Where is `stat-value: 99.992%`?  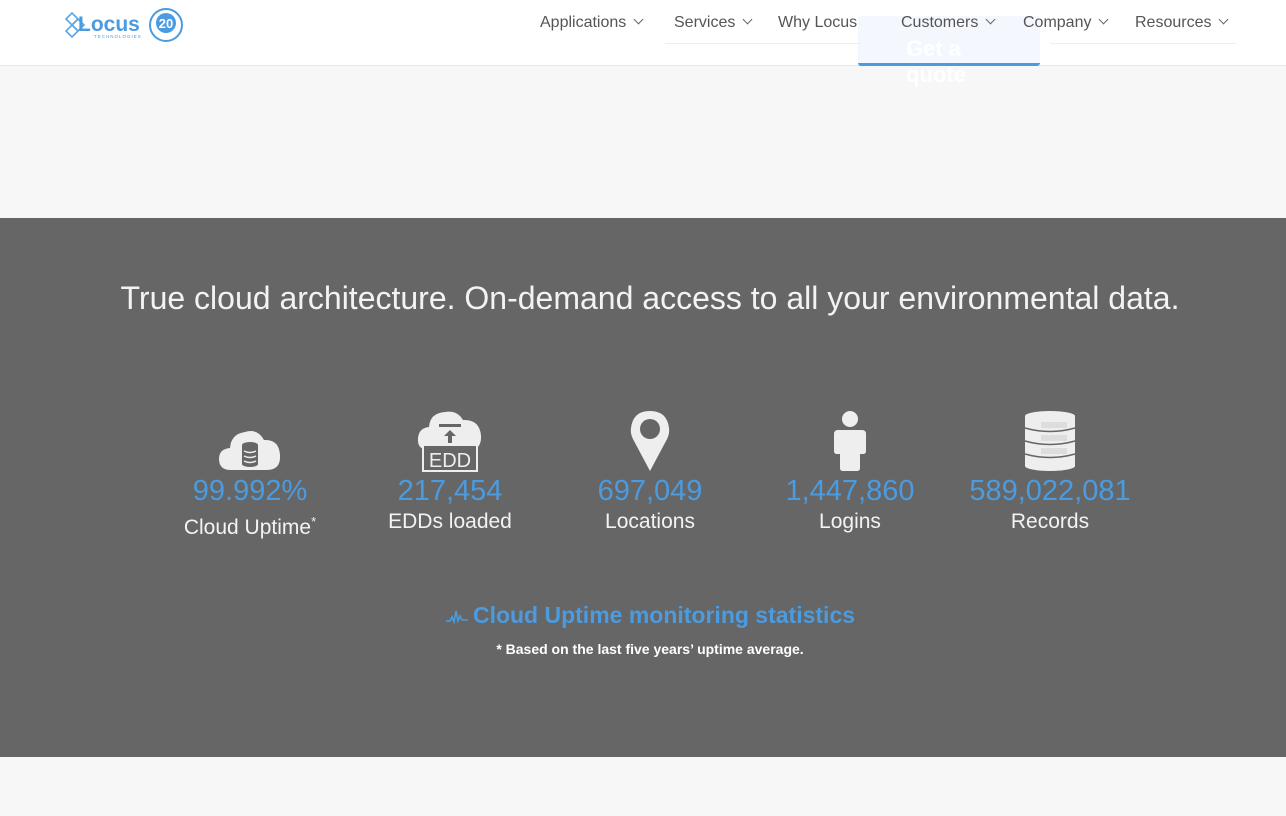
stat-value: 99.992% is located at coordinates (250, 491).